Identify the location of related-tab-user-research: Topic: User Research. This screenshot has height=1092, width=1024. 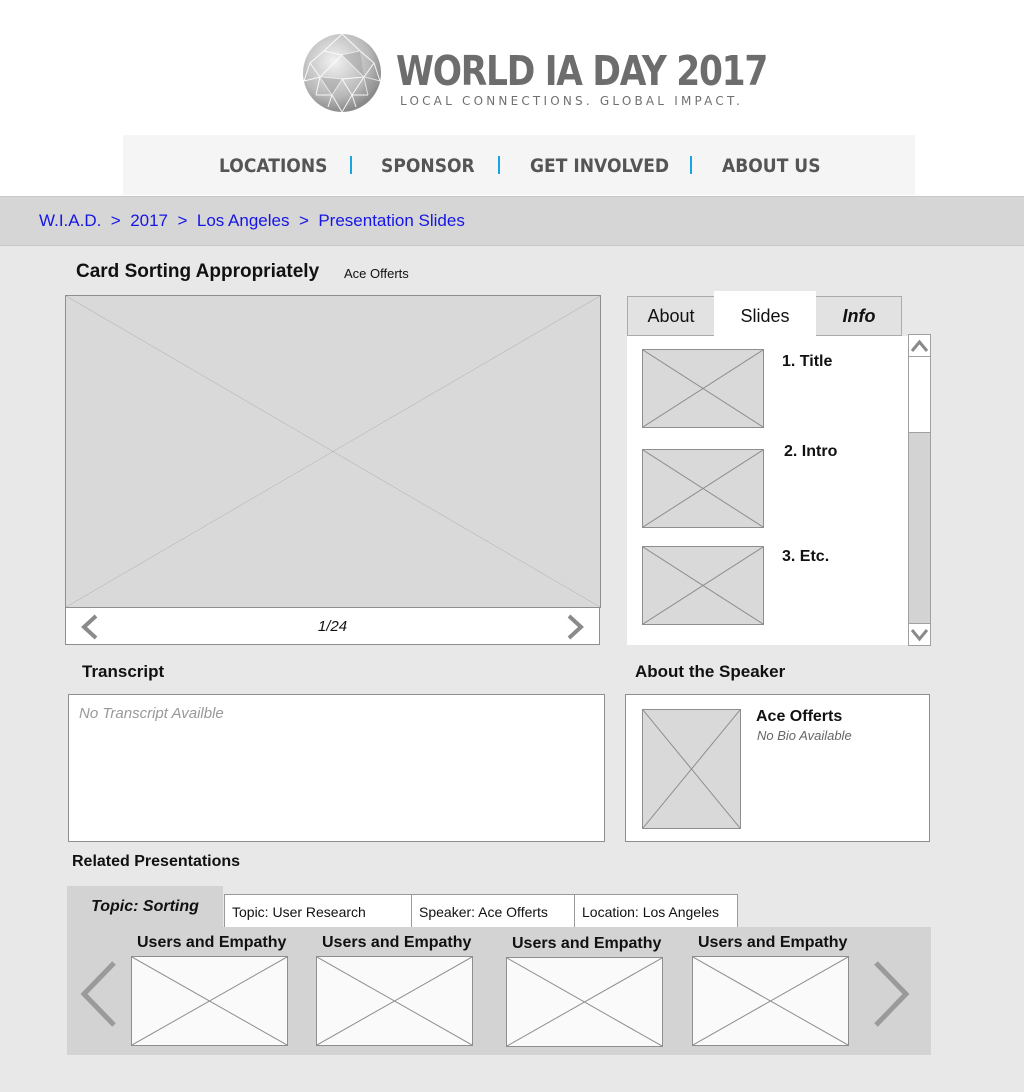
(318, 911).